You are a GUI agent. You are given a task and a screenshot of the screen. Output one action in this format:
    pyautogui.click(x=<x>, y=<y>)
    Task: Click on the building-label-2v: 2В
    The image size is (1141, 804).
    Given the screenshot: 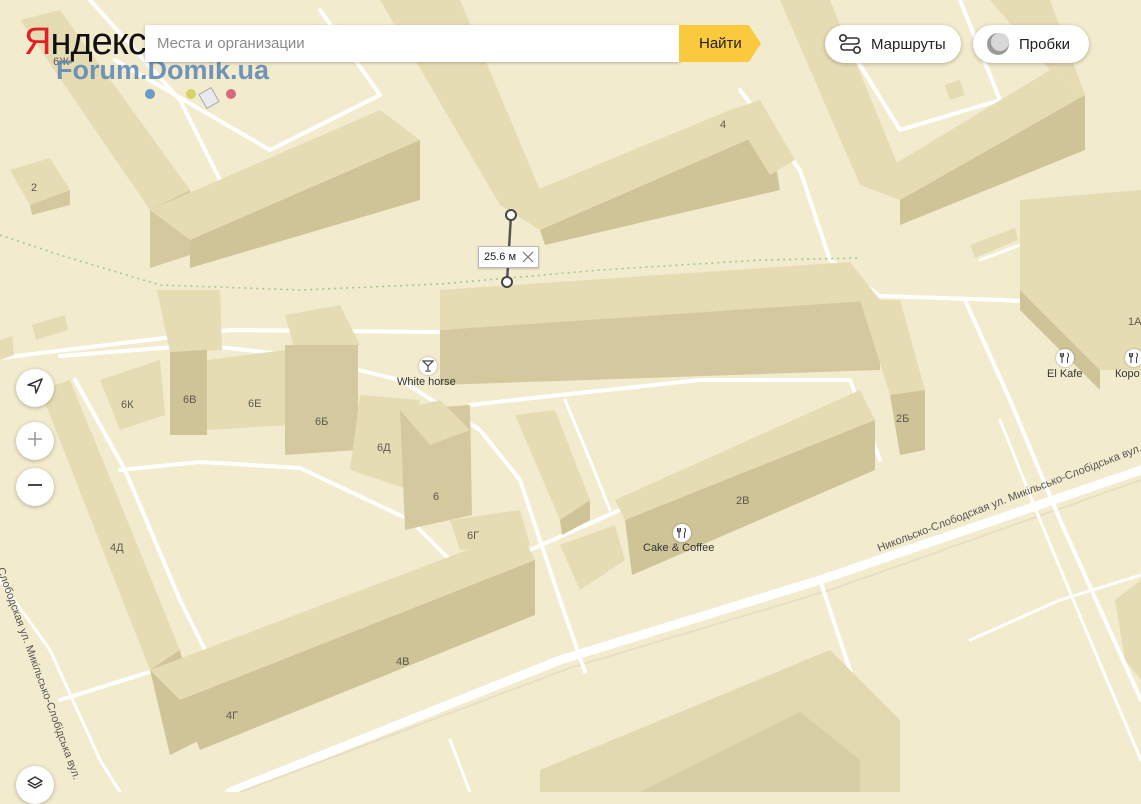 What is the action you would take?
    pyautogui.click(x=743, y=501)
    